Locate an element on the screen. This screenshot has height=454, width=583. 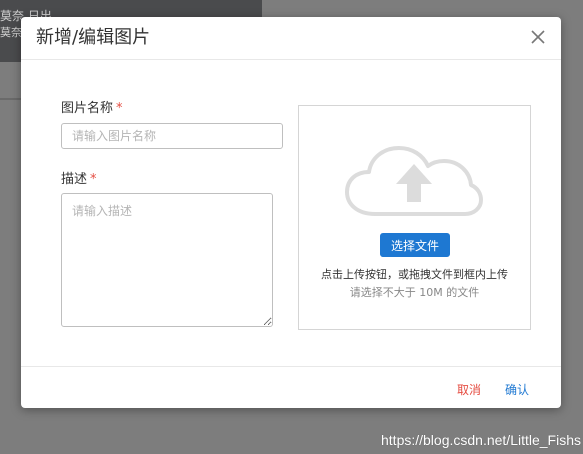
upload-hint: 点击上传按钮，或拖拽文件到框内上传 is located at coordinates (414, 274).